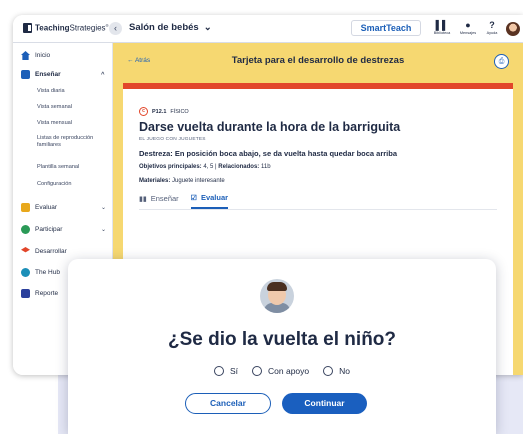 The image size is (523, 434). I want to click on tab-label: Evaluar, so click(214, 197).